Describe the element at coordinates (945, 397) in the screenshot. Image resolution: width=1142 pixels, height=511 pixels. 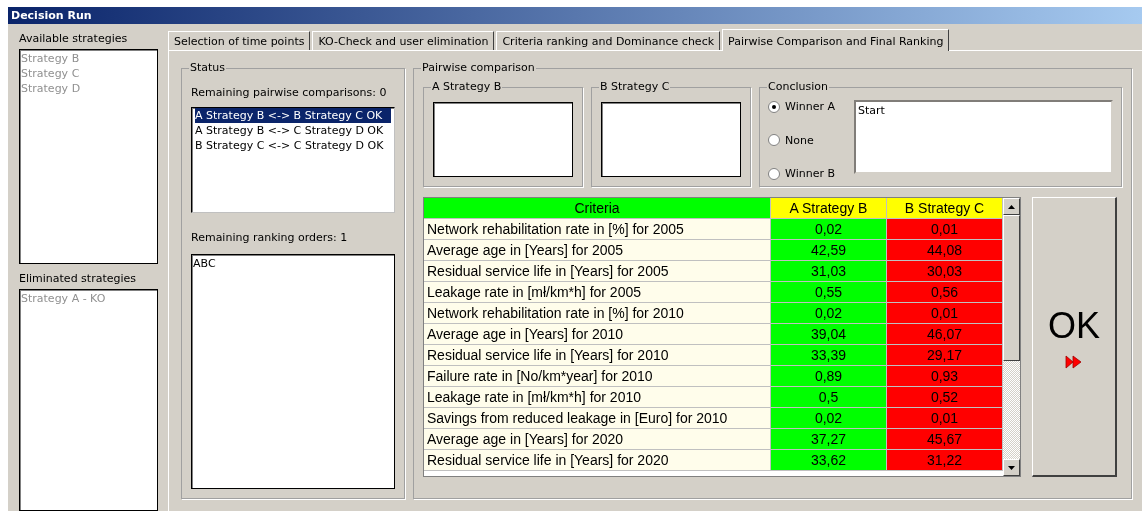
I see `table-cell: 0,52` at that location.